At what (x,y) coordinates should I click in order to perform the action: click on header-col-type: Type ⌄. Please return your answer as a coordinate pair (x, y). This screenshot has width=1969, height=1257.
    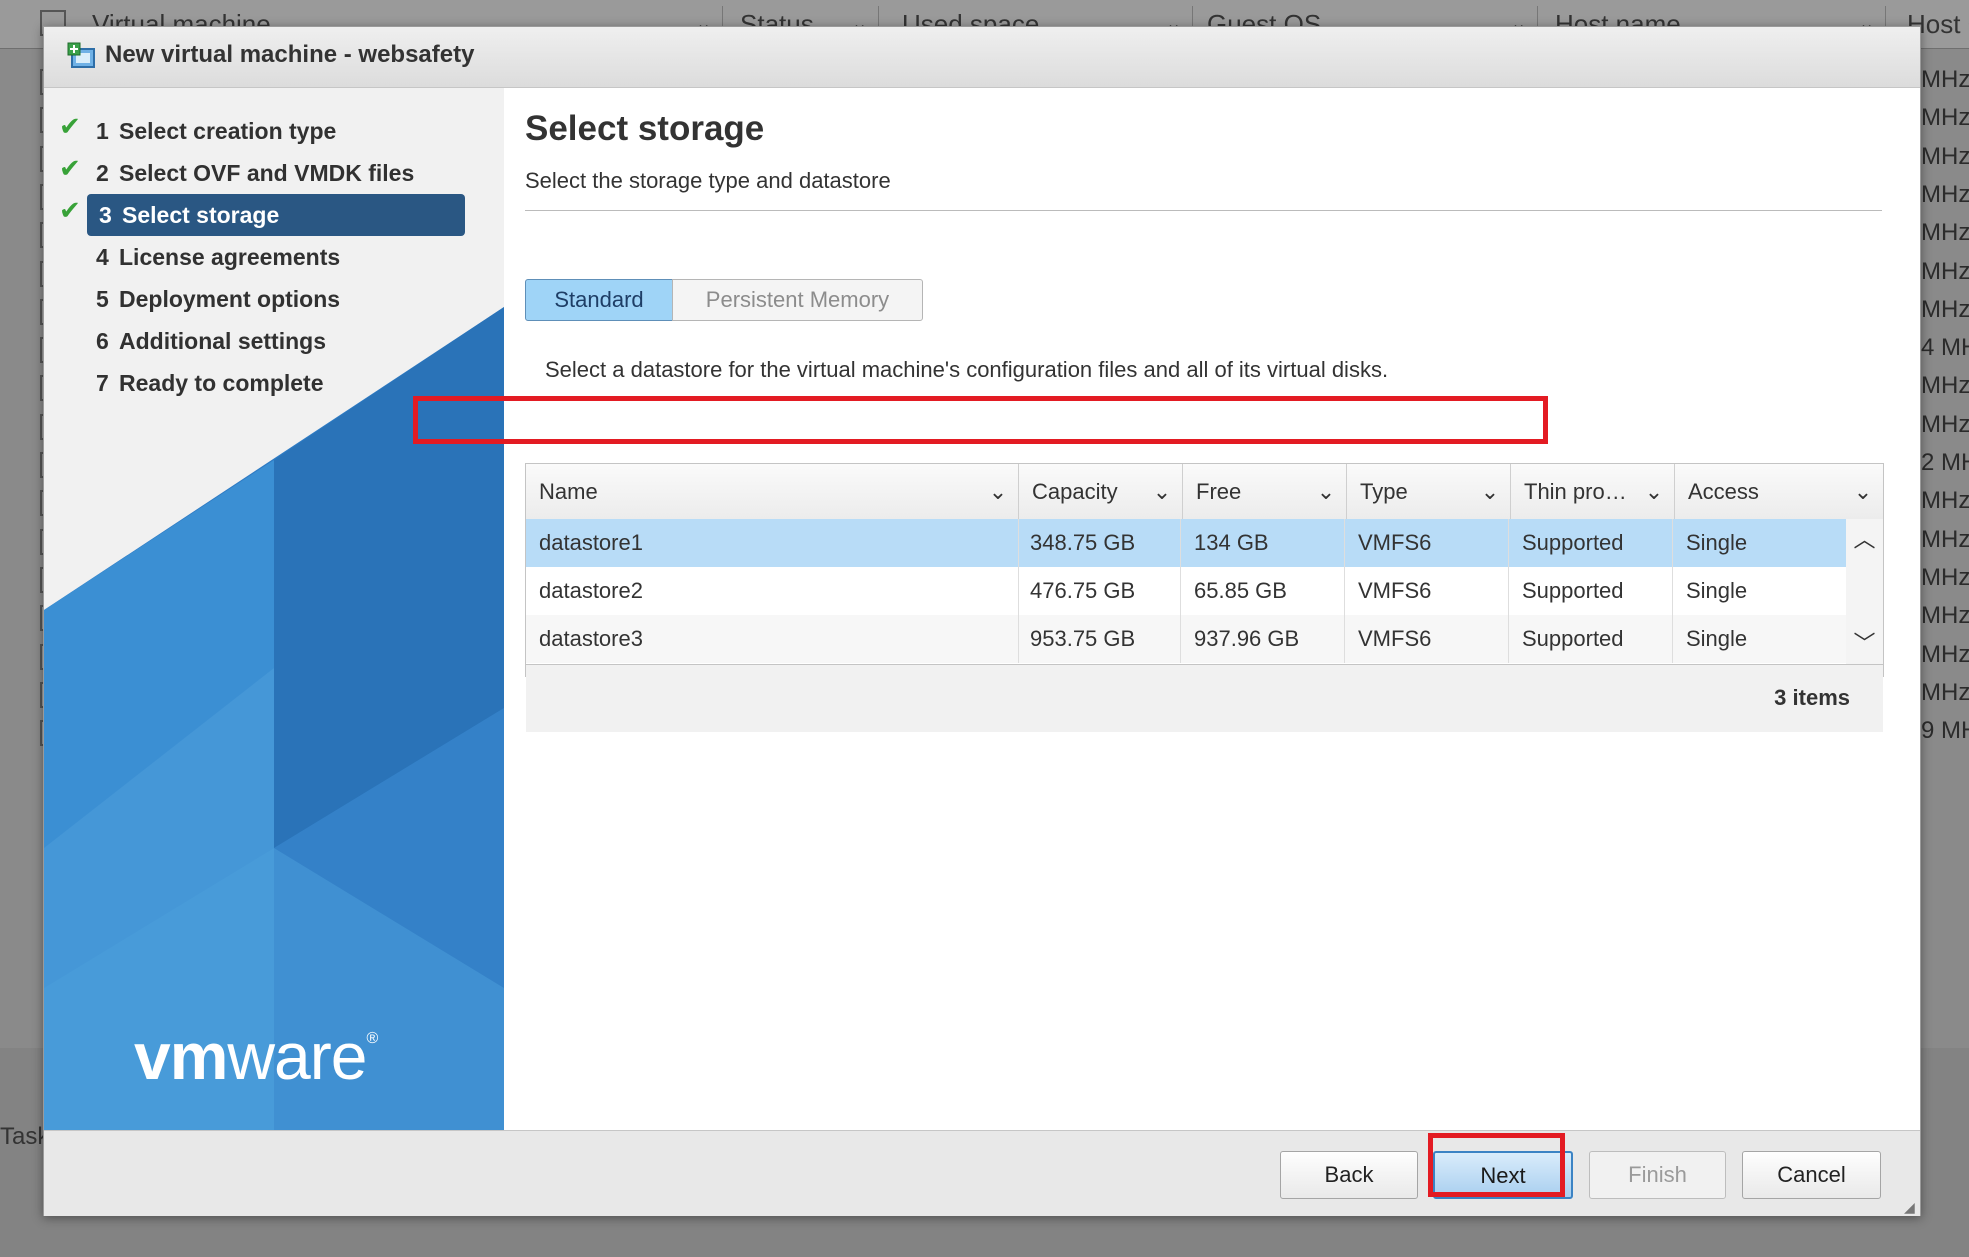
    Looking at the image, I should click on (1429, 491).